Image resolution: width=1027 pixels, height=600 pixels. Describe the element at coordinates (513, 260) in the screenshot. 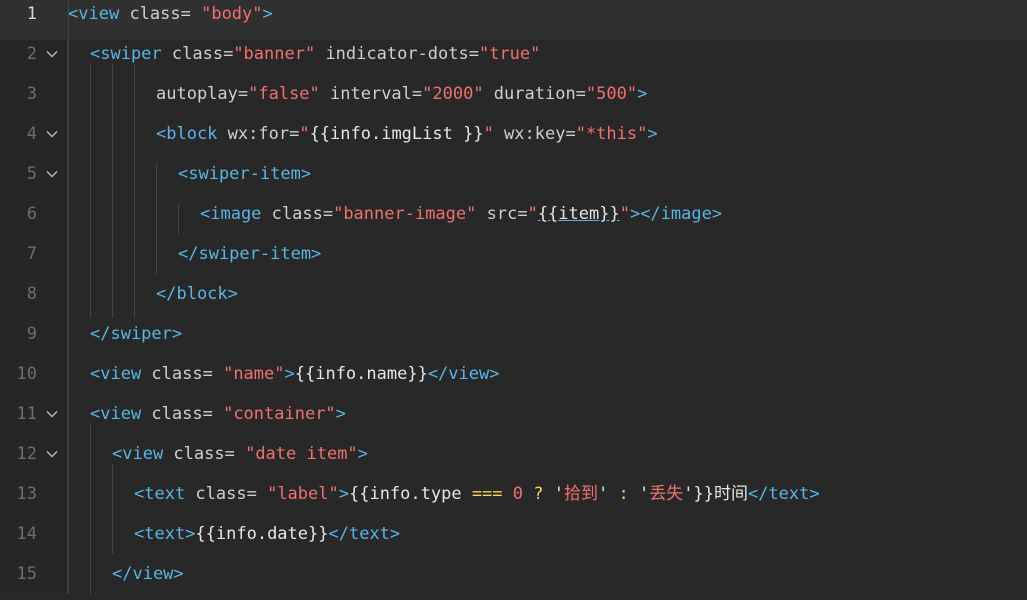

I see `code-line: 7 </swiper-item>` at that location.